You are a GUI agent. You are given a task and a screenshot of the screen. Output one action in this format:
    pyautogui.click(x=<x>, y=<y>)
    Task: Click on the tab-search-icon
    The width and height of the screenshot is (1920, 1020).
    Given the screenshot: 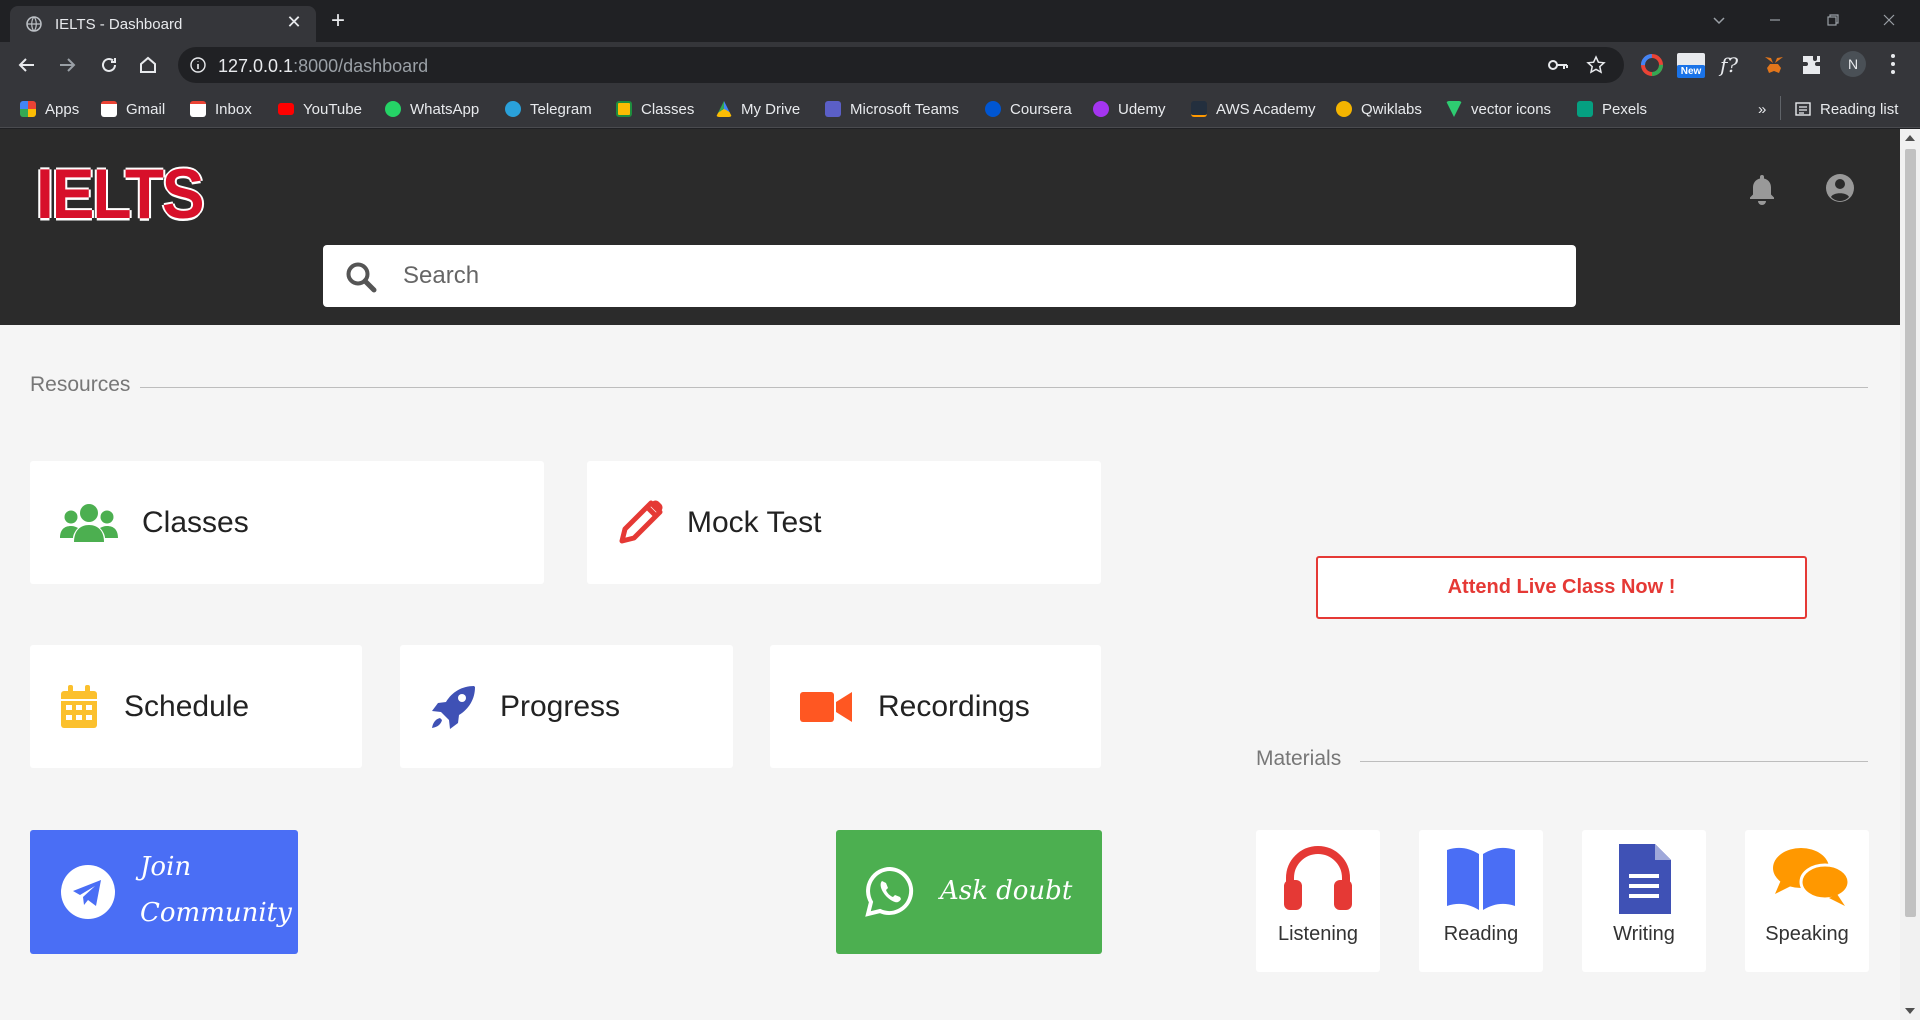 What is the action you would take?
    pyautogui.click(x=1719, y=20)
    